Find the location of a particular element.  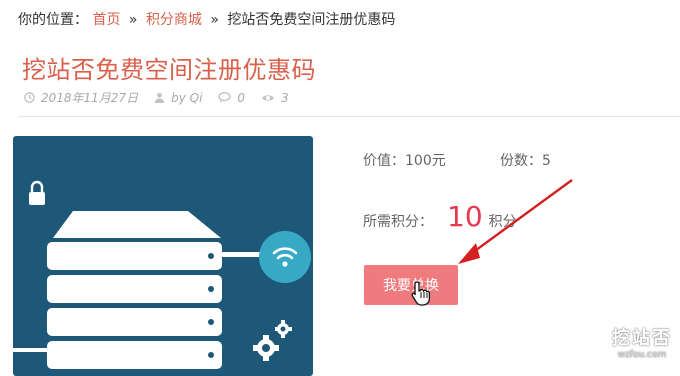

comment-icon is located at coordinates (225, 97).